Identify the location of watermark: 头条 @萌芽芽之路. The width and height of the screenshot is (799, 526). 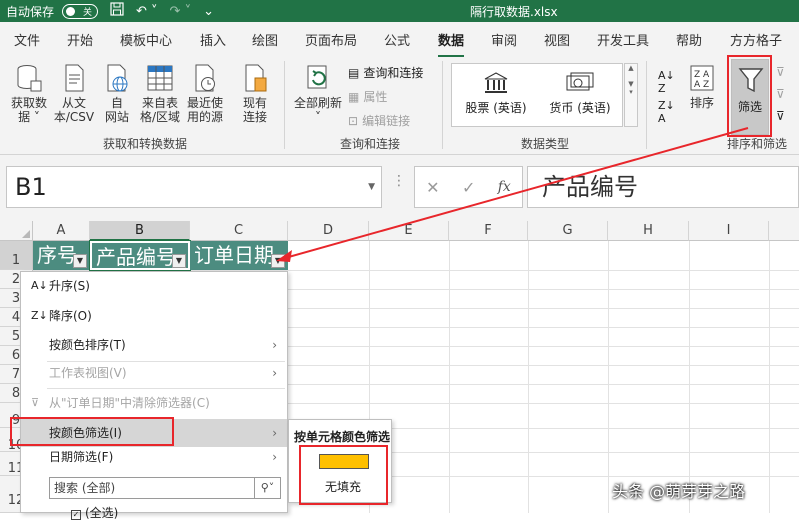
(679, 491).